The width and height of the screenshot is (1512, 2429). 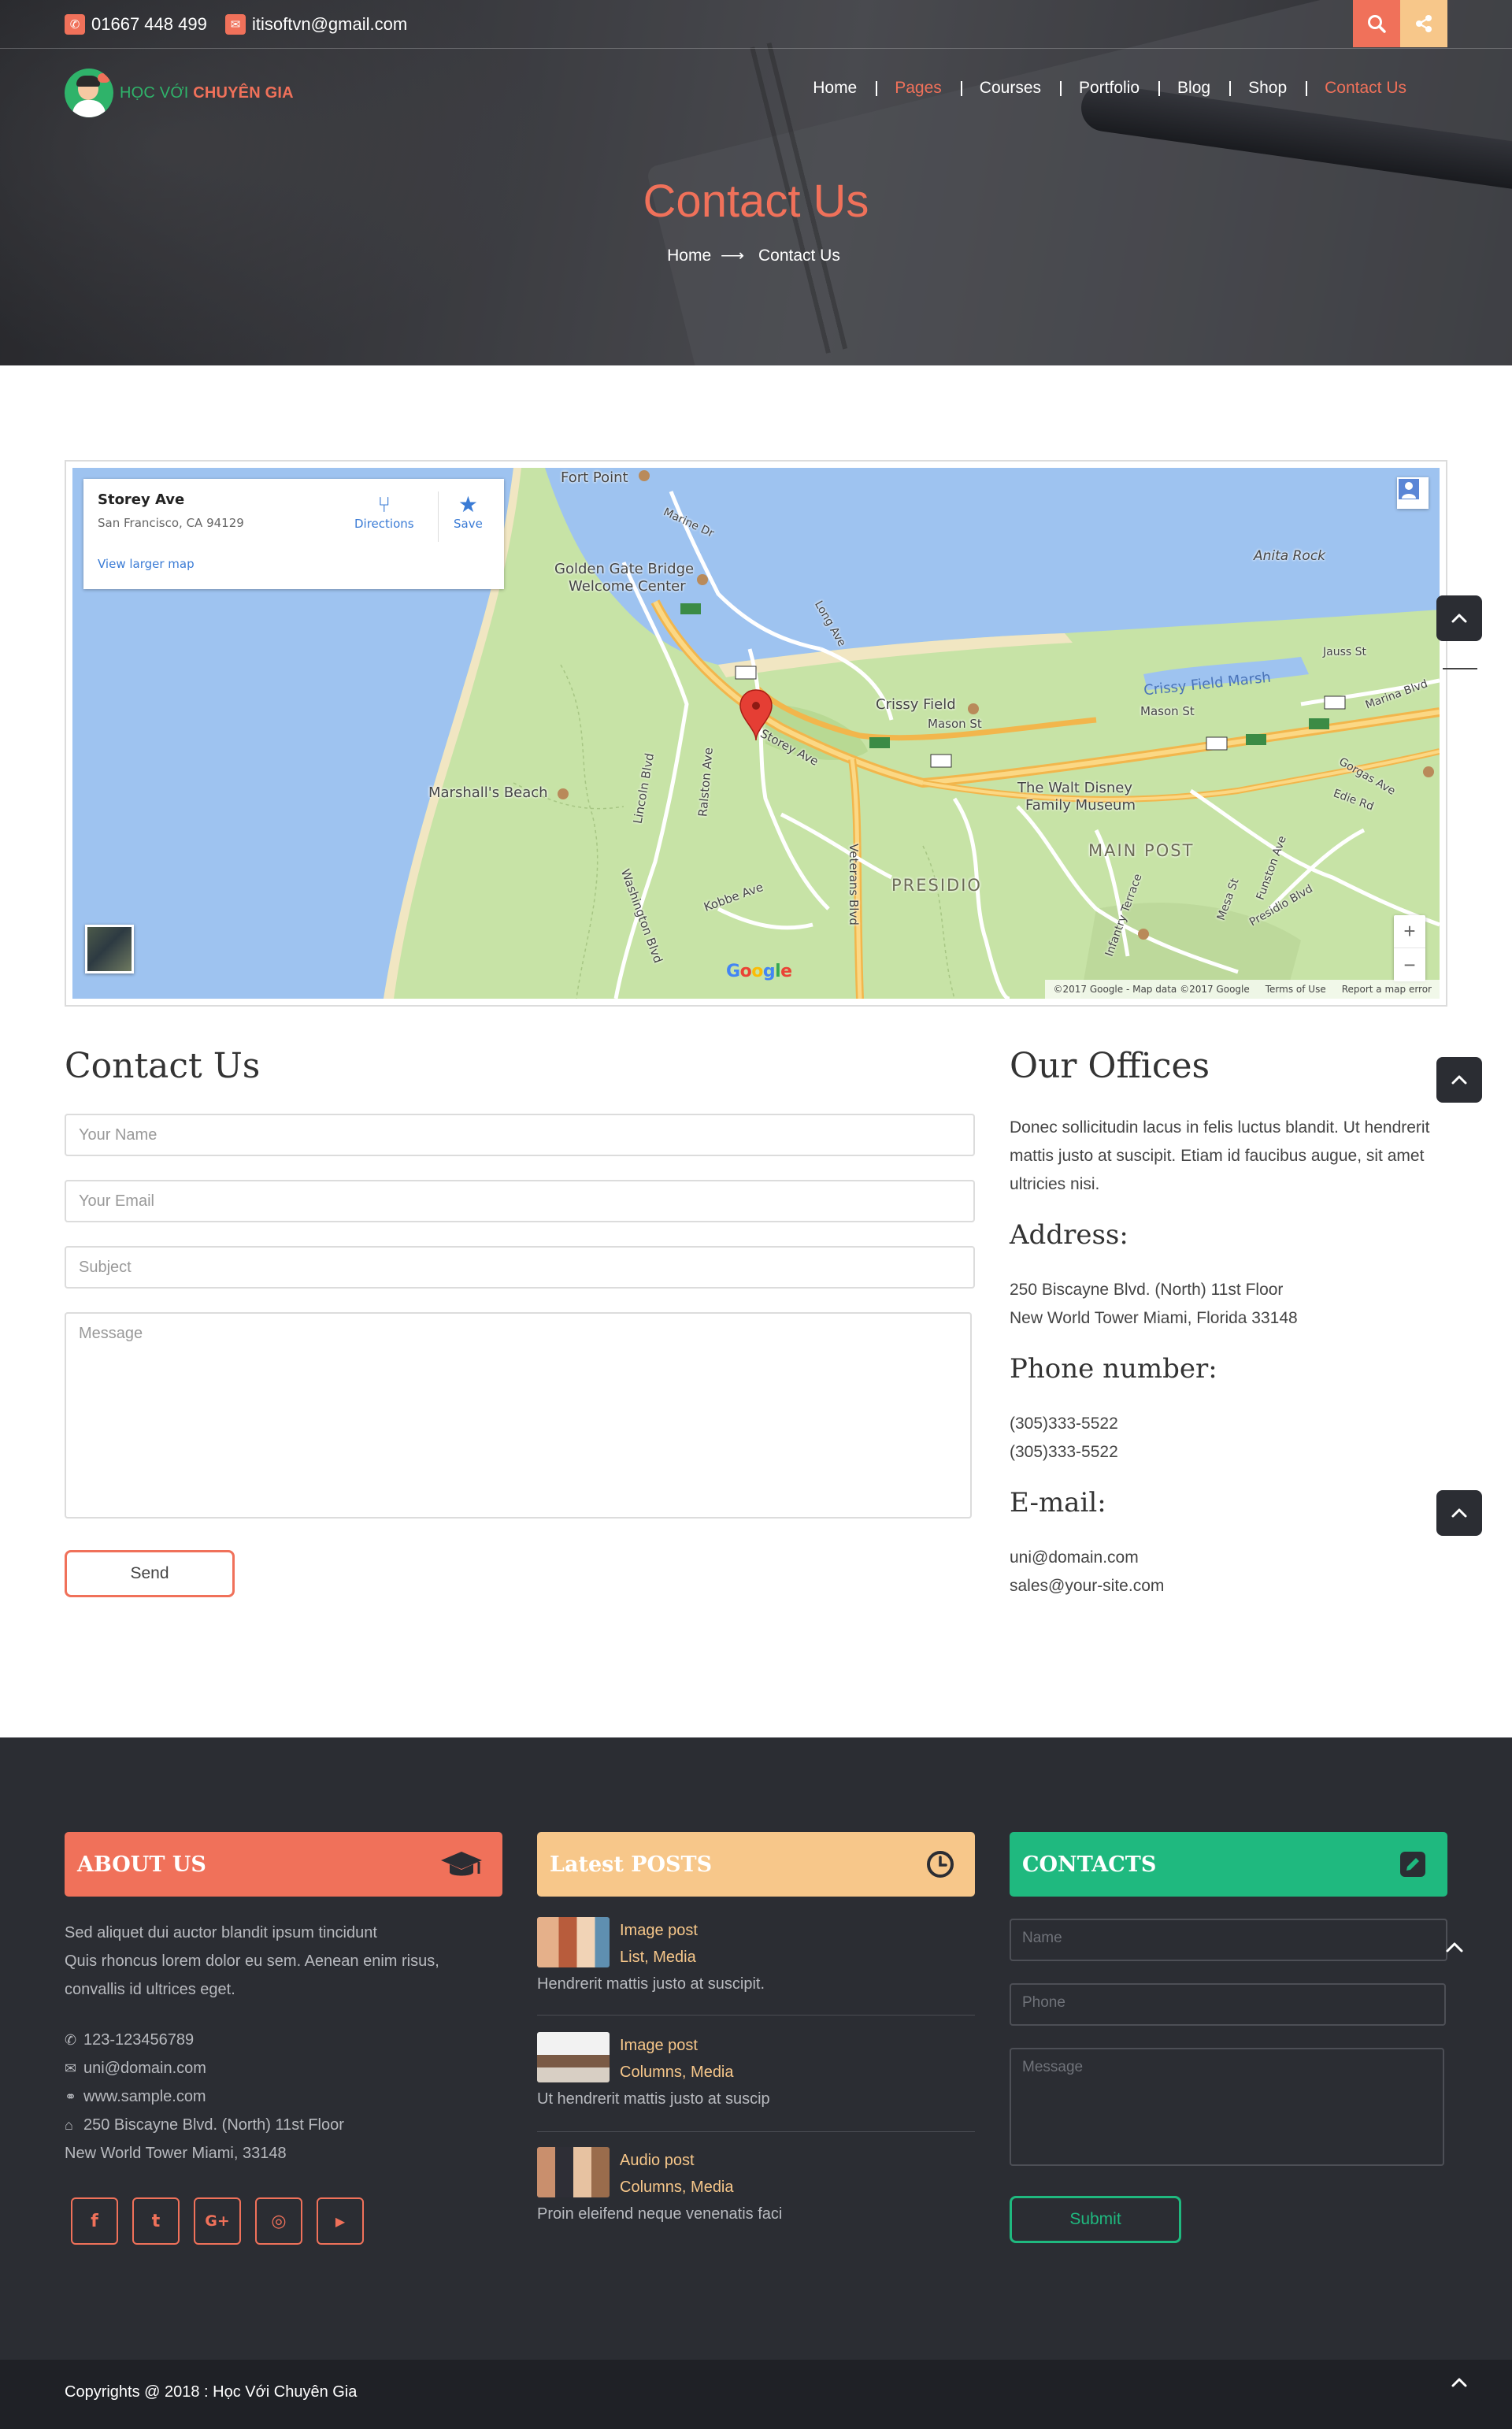 What do you see at coordinates (1409, 964) in the screenshot?
I see `map-zoom-out-button: −` at bounding box center [1409, 964].